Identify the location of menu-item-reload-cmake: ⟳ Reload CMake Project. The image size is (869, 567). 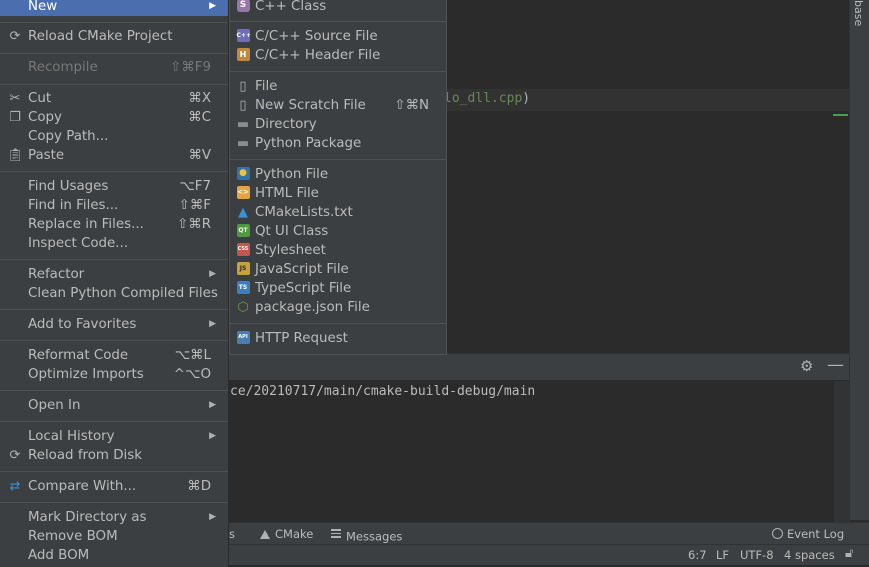
(114, 36).